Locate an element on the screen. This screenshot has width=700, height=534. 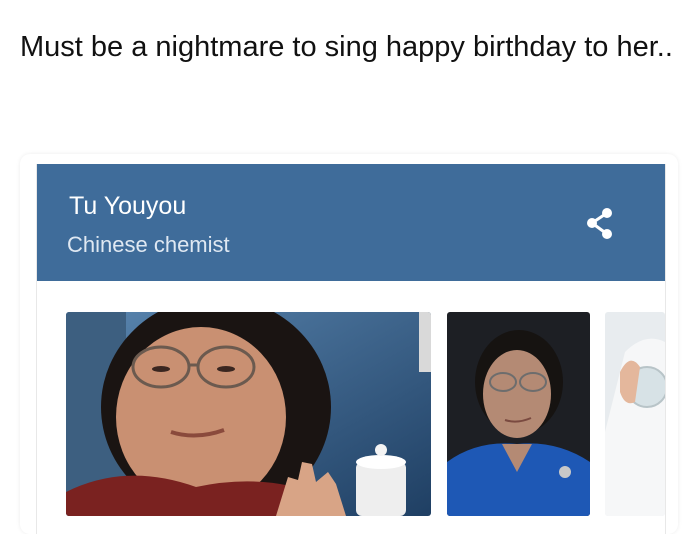
lab-photo is located at coordinates (635, 414).